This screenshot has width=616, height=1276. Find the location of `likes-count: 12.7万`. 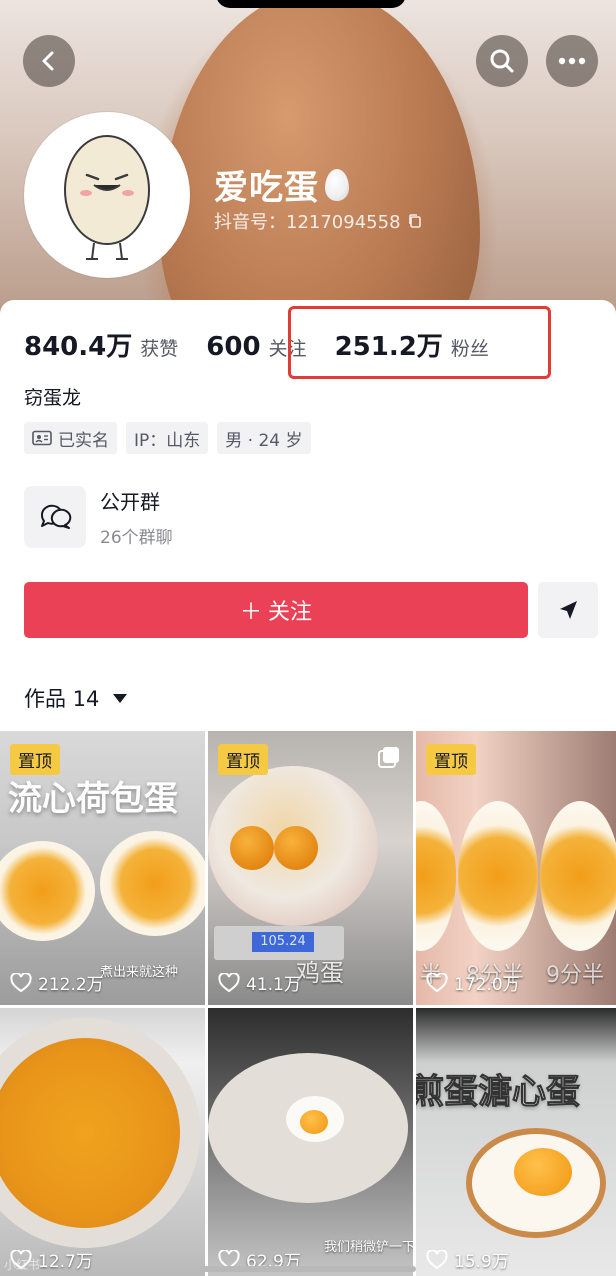

likes-count: 12.7万 is located at coordinates (65, 1262).